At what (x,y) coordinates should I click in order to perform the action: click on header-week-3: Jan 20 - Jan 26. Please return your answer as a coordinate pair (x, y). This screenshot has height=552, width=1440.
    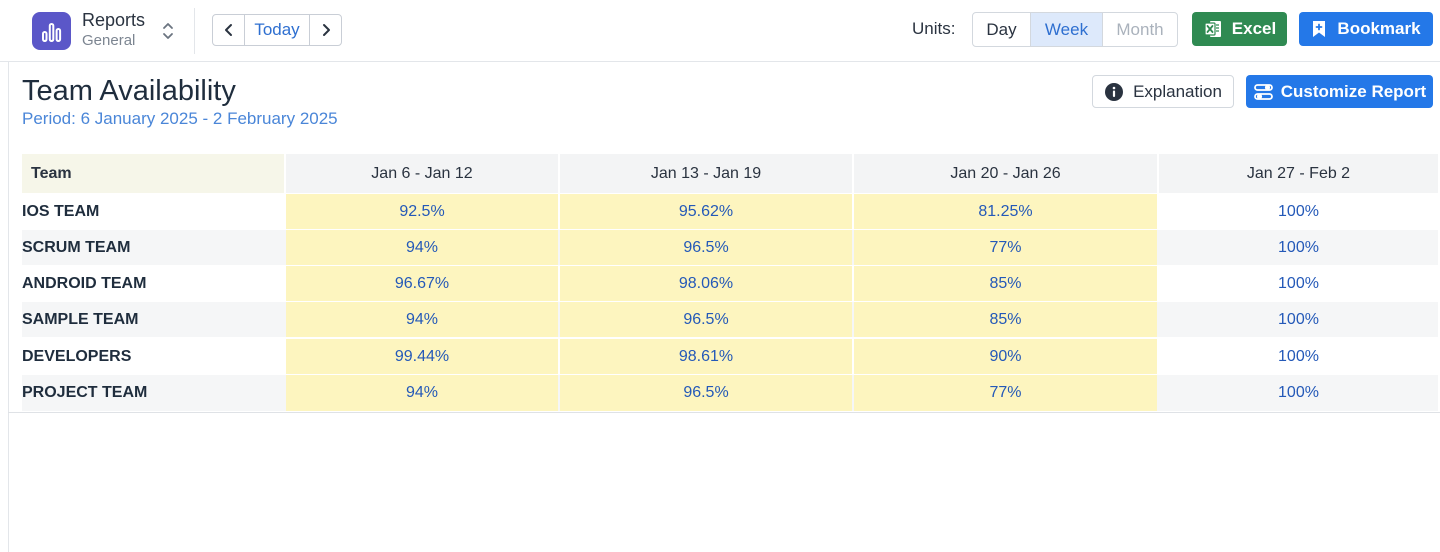
    Looking at the image, I should click on (1005, 173).